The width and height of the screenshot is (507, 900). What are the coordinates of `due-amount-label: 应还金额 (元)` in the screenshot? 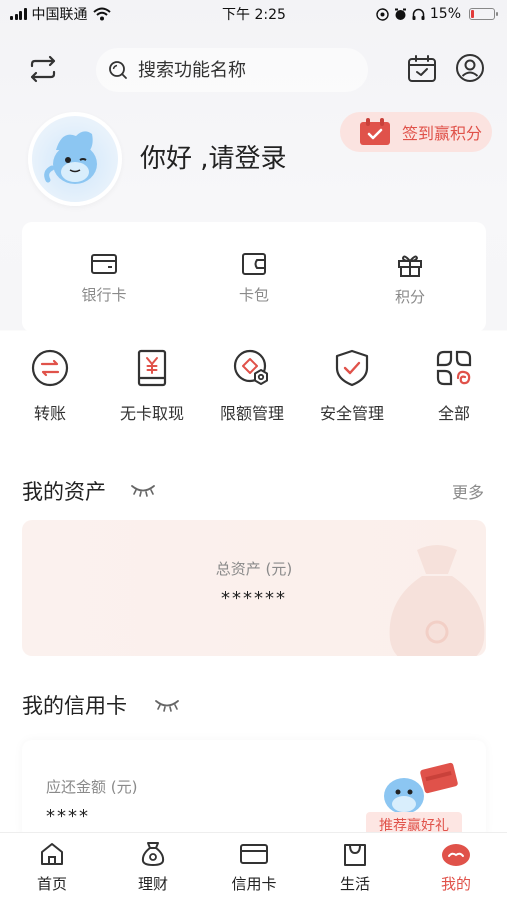 It's located at (92, 787).